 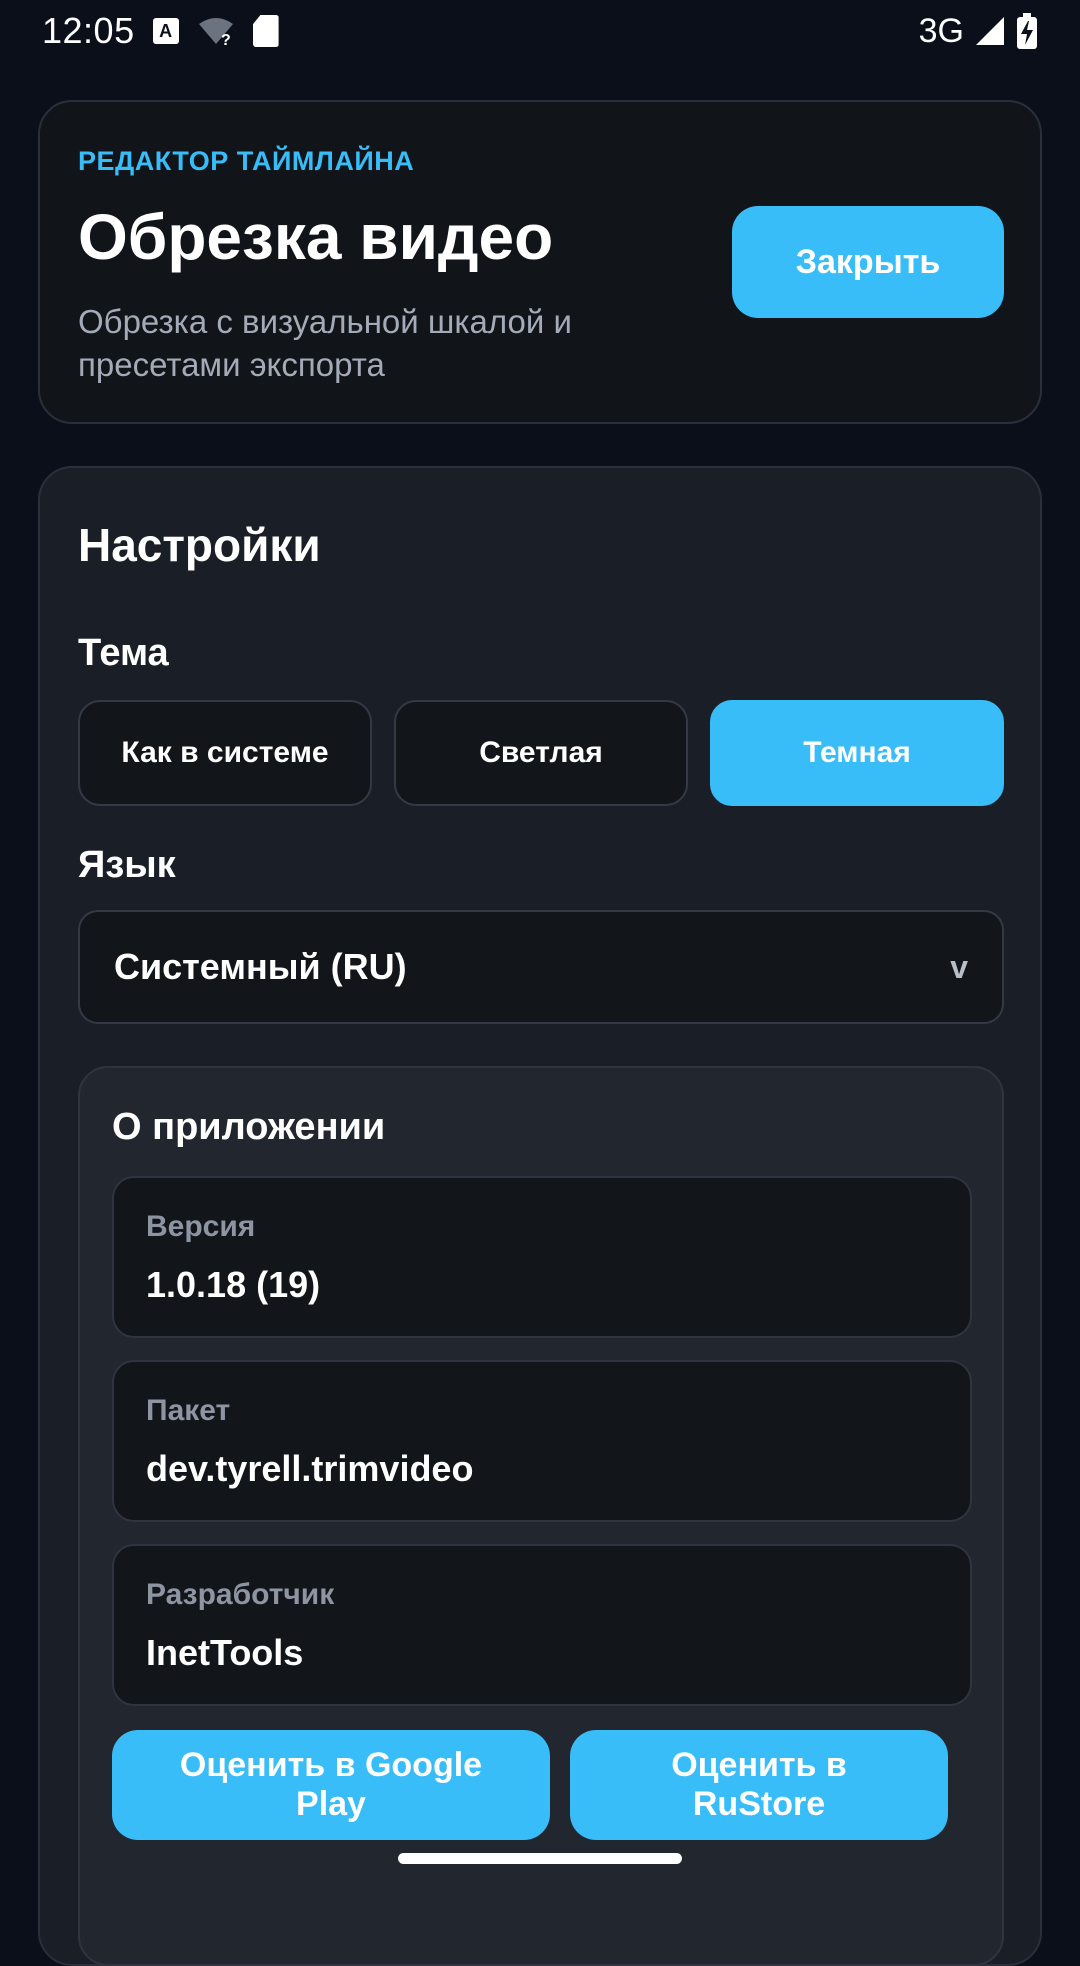 I want to click on language-select: Системный (RU) v, so click(x=541, y=967).